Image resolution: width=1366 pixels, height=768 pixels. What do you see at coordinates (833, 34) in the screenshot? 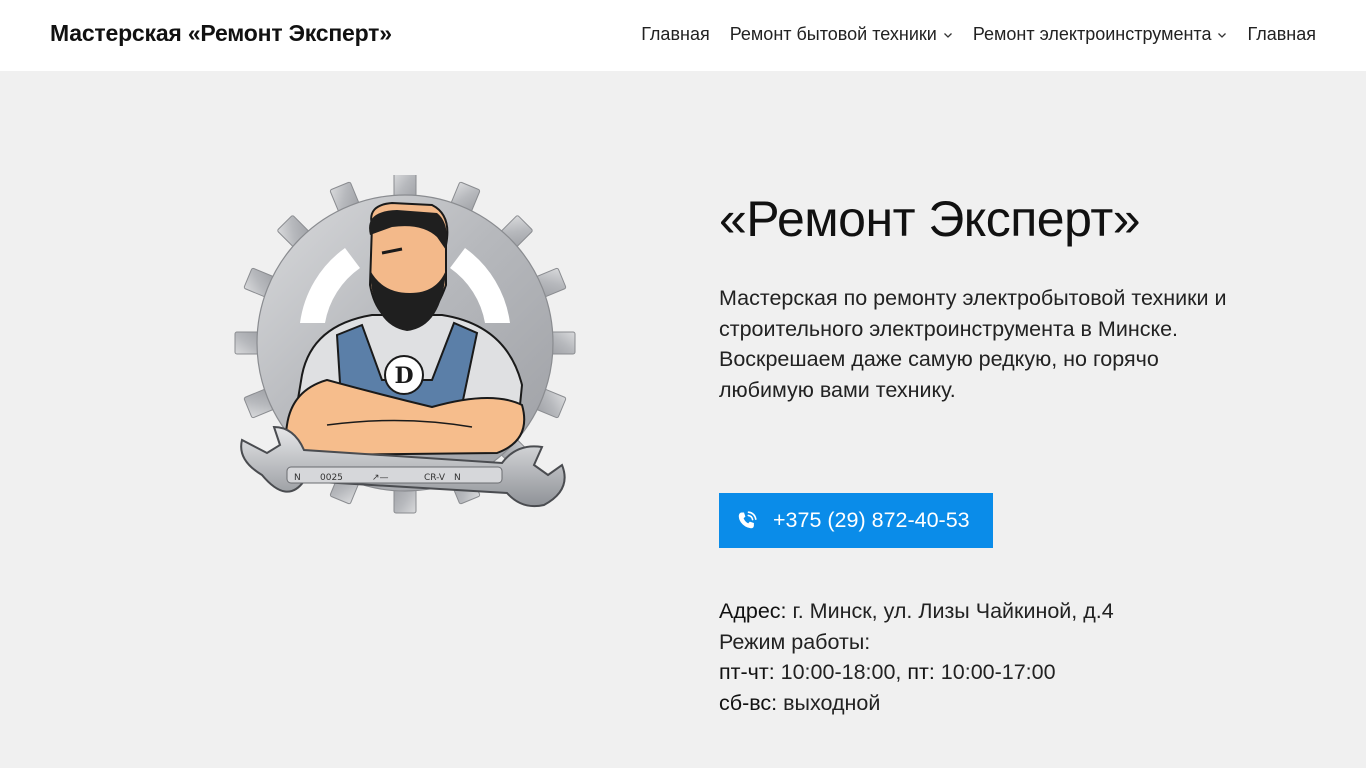
I see `nav-item-label: Ремонт бытовой техники` at bounding box center [833, 34].